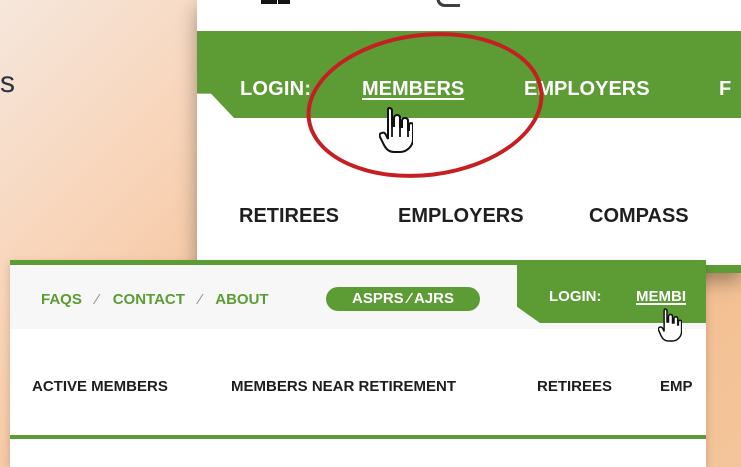 Image resolution: width=741 pixels, height=467 pixels. I want to click on zoom-next-link-partial: F, so click(725, 89).